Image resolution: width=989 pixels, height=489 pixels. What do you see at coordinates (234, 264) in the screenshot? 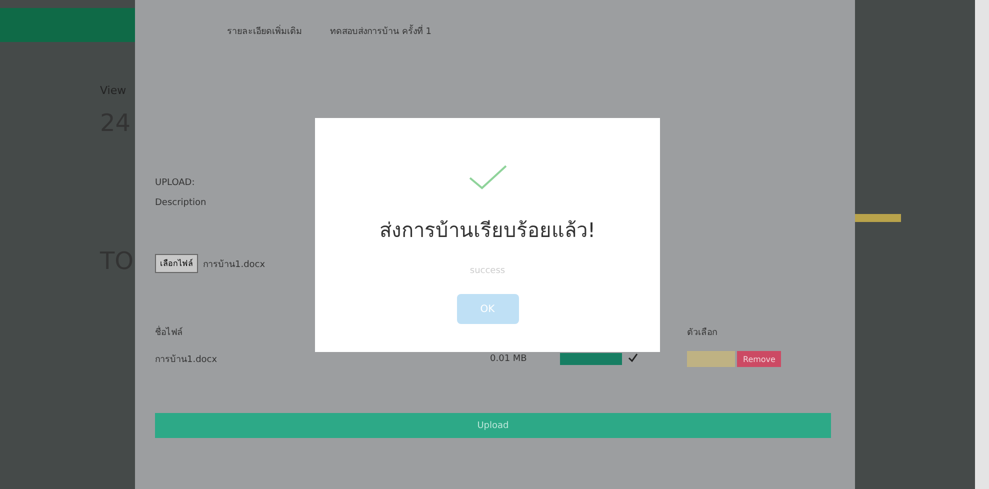
I see `chosen-file-name: การบ้าน1.docx` at bounding box center [234, 264].